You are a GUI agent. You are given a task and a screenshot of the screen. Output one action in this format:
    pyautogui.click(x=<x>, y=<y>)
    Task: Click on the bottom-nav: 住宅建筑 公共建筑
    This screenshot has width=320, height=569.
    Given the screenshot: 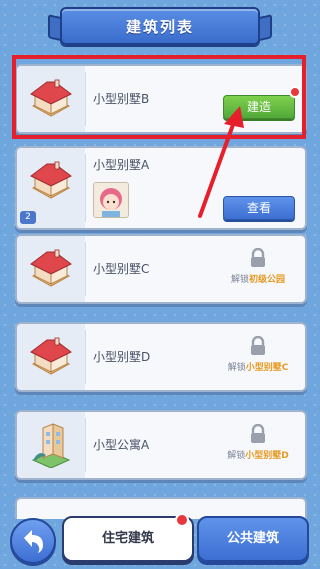 What is the action you would take?
    pyautogui.click(x=160, y=539)
    